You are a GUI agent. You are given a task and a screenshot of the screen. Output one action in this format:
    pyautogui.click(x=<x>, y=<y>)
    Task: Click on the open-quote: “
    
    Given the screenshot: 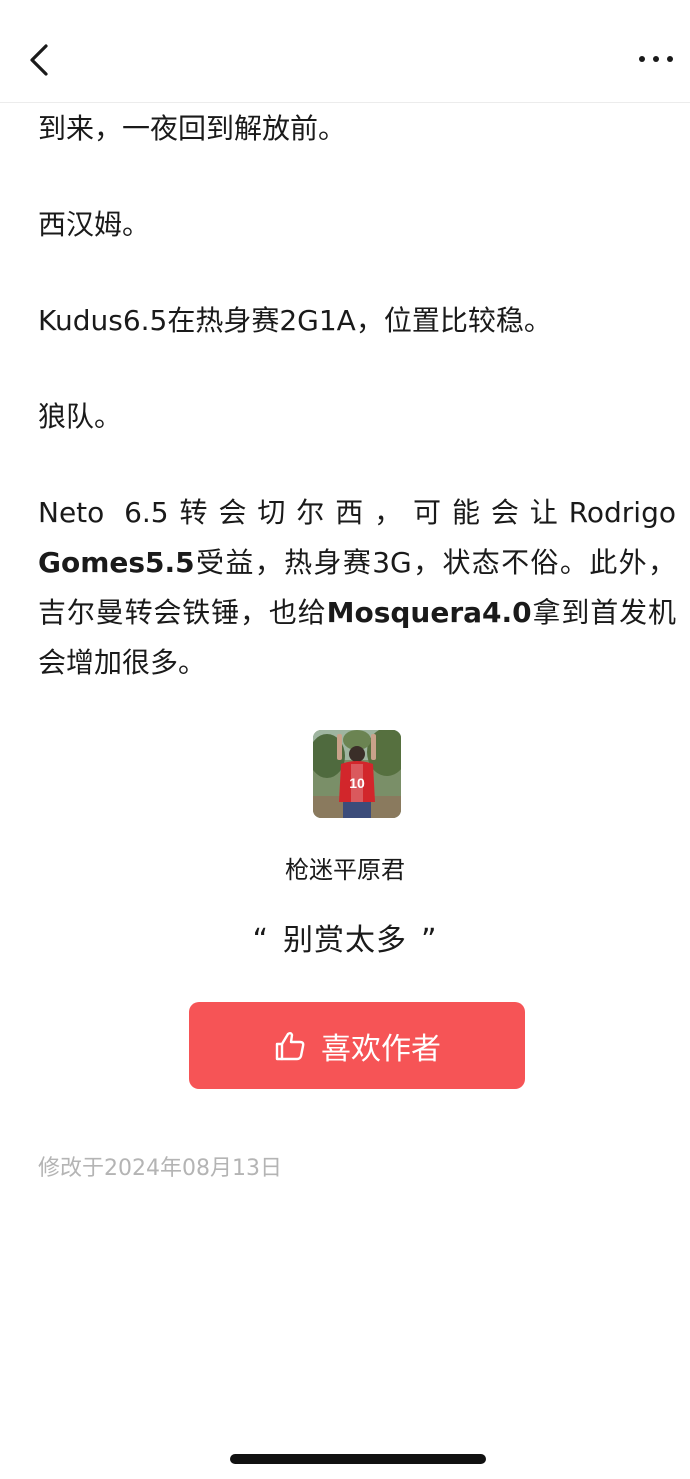 What is the action you would take?
    pyautogui.click(x=260, y=940)
    